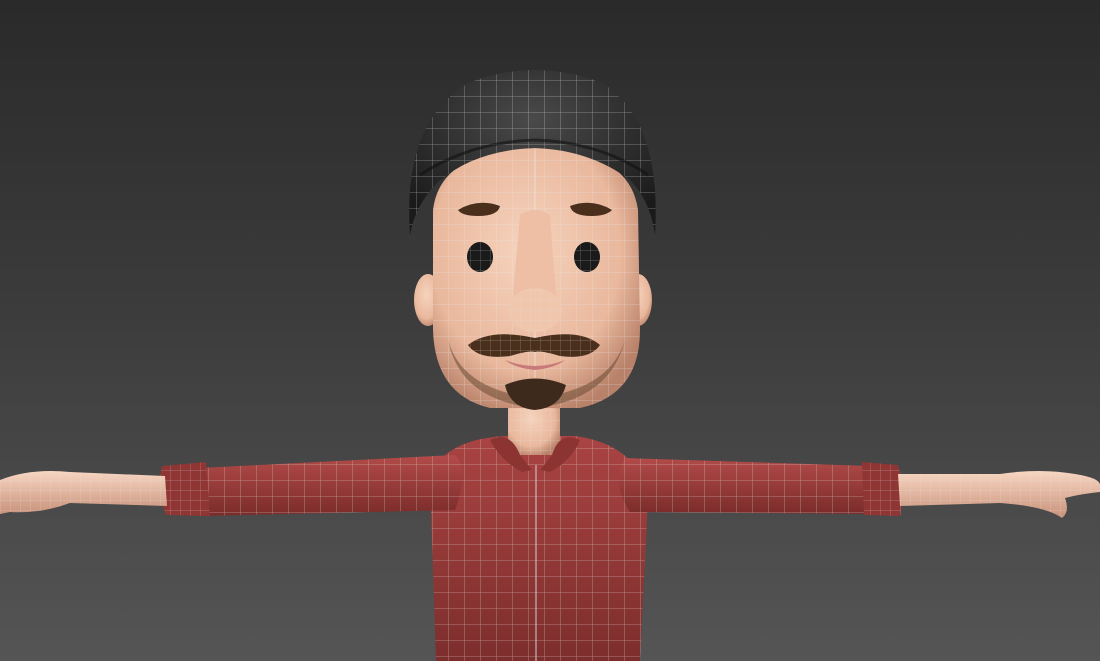  I want to click on torso-shirt, so click(539, 548).